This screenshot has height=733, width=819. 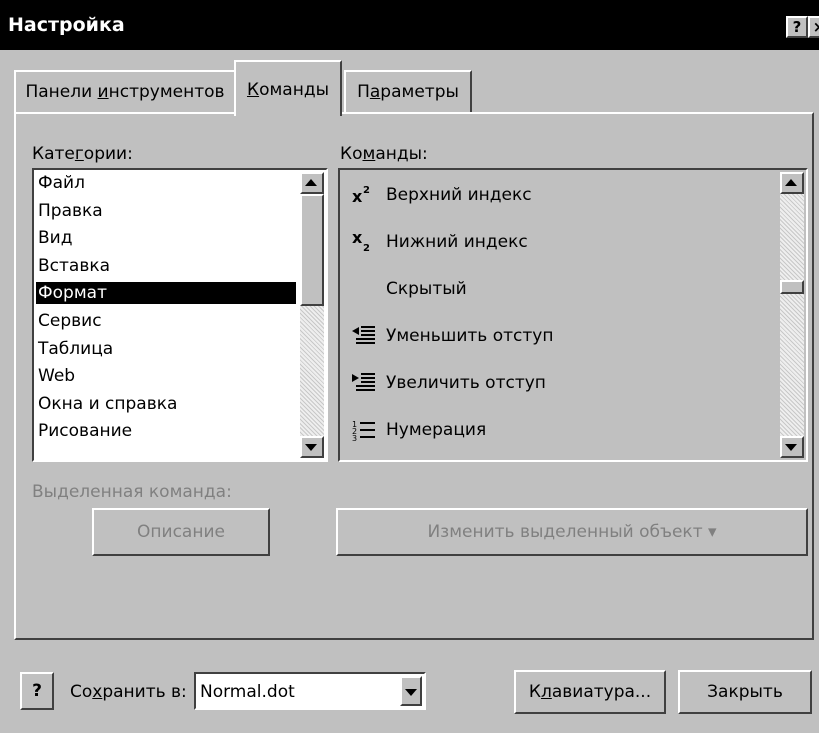 I want to click on tab-options: Параметры, so click(x=408, y=92).